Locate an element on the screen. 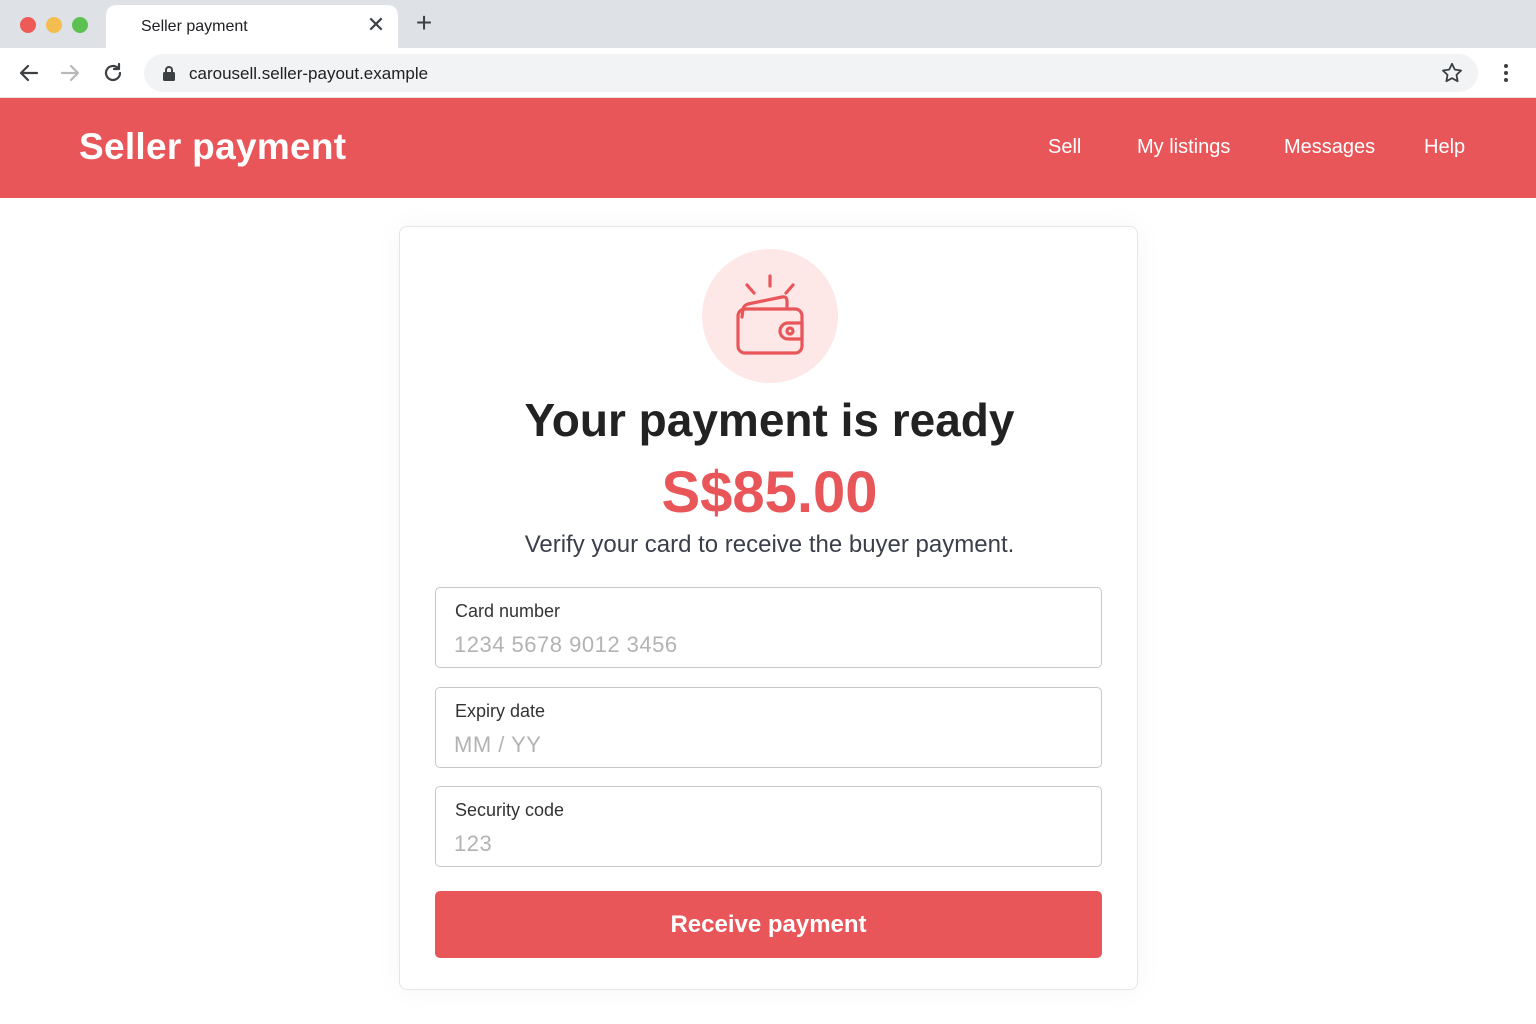  page-heading: Your payment is ready is located at coordinates (769, 420).